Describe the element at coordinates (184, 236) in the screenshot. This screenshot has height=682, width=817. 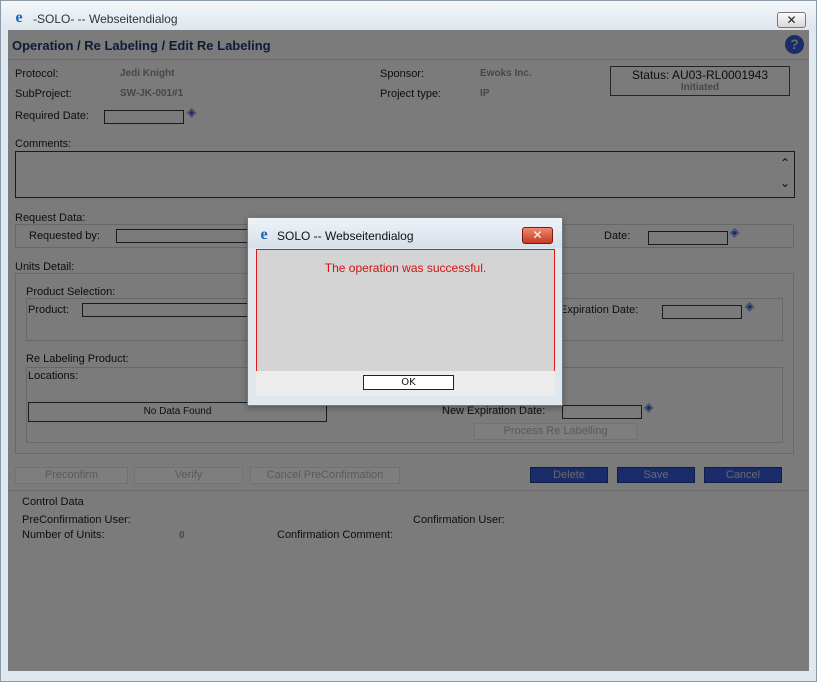
I see `requested-by-input` at that location.